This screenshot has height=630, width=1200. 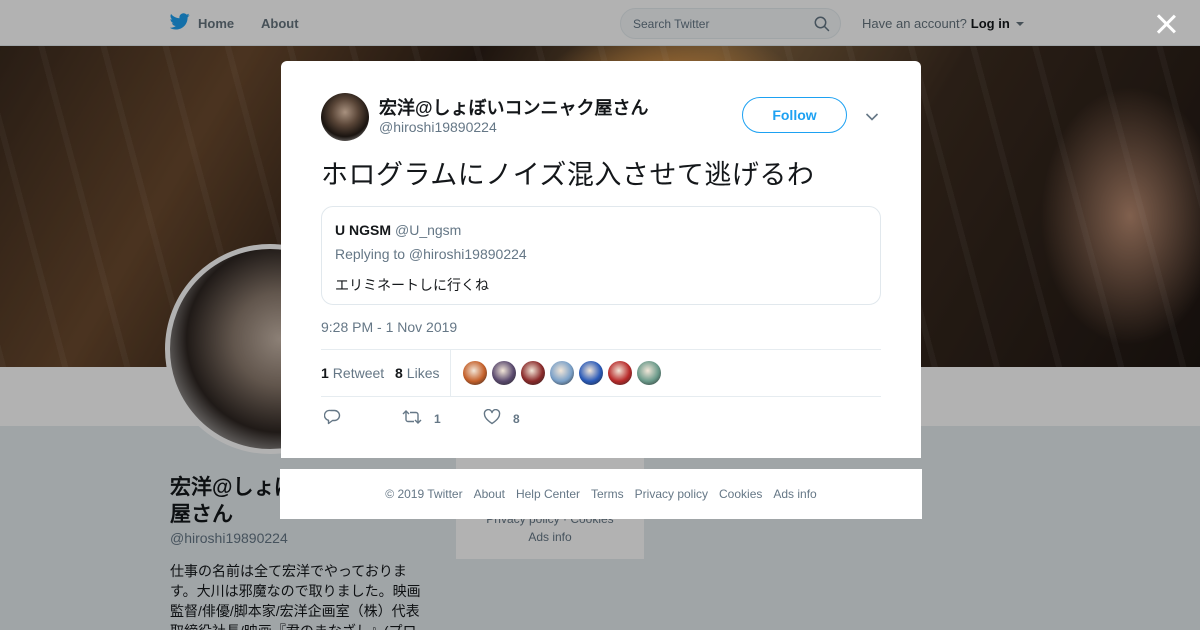 I want to click on tweet-text: ホログラムにノイズ混入させて逃げるわ, so click(x=568, y=175).